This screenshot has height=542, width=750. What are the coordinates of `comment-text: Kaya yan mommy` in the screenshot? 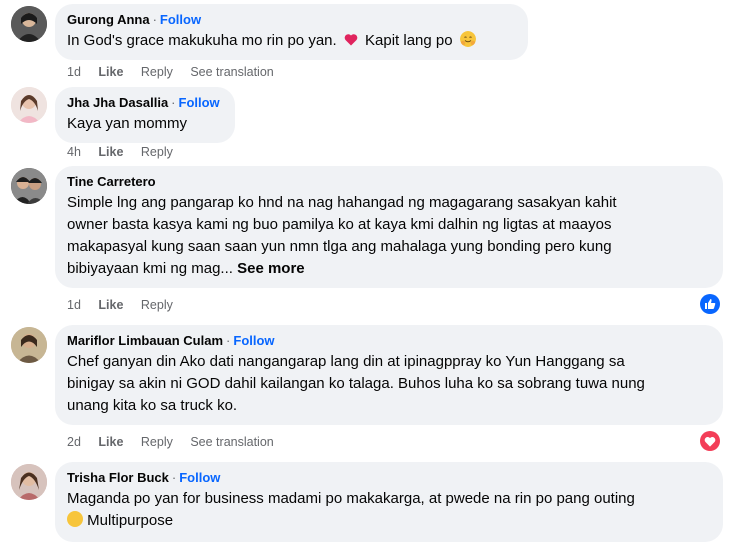 It's located at (127, 123).